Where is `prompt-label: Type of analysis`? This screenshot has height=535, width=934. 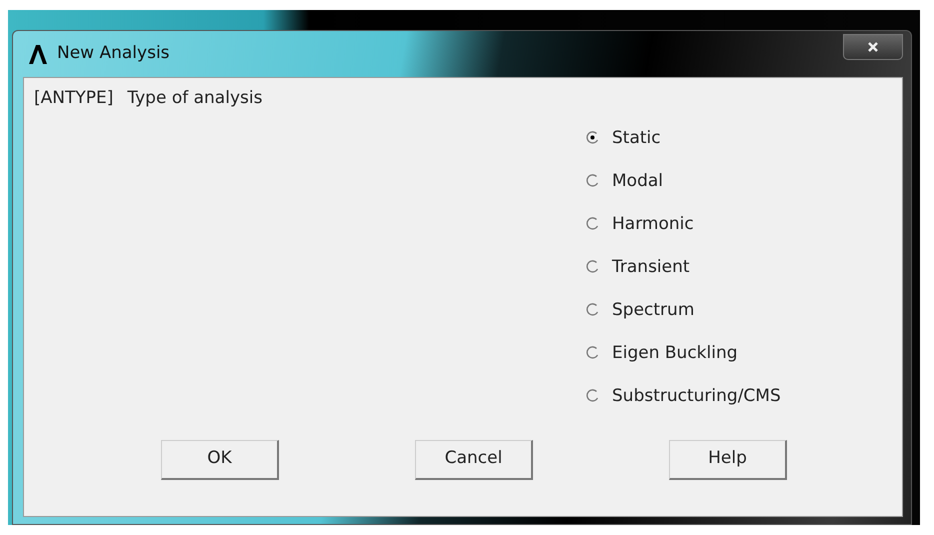 prompt-label: Type of analysis is located at coordinates (194, 98).